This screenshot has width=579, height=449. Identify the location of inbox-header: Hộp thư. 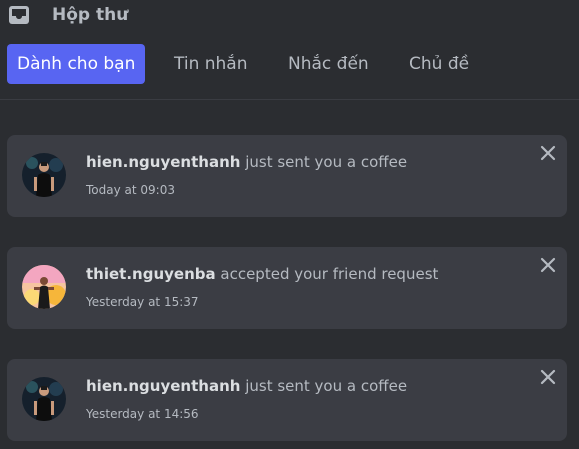
(289, 17).